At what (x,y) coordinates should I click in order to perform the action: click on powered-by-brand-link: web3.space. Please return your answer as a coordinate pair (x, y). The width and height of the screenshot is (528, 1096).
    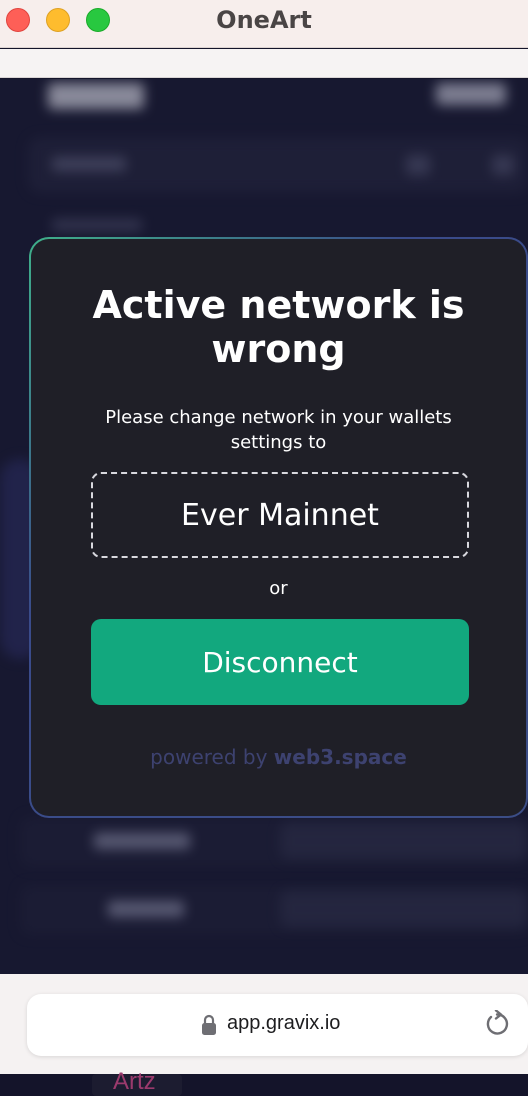
    Looking at the image, I should click on (340, 757).